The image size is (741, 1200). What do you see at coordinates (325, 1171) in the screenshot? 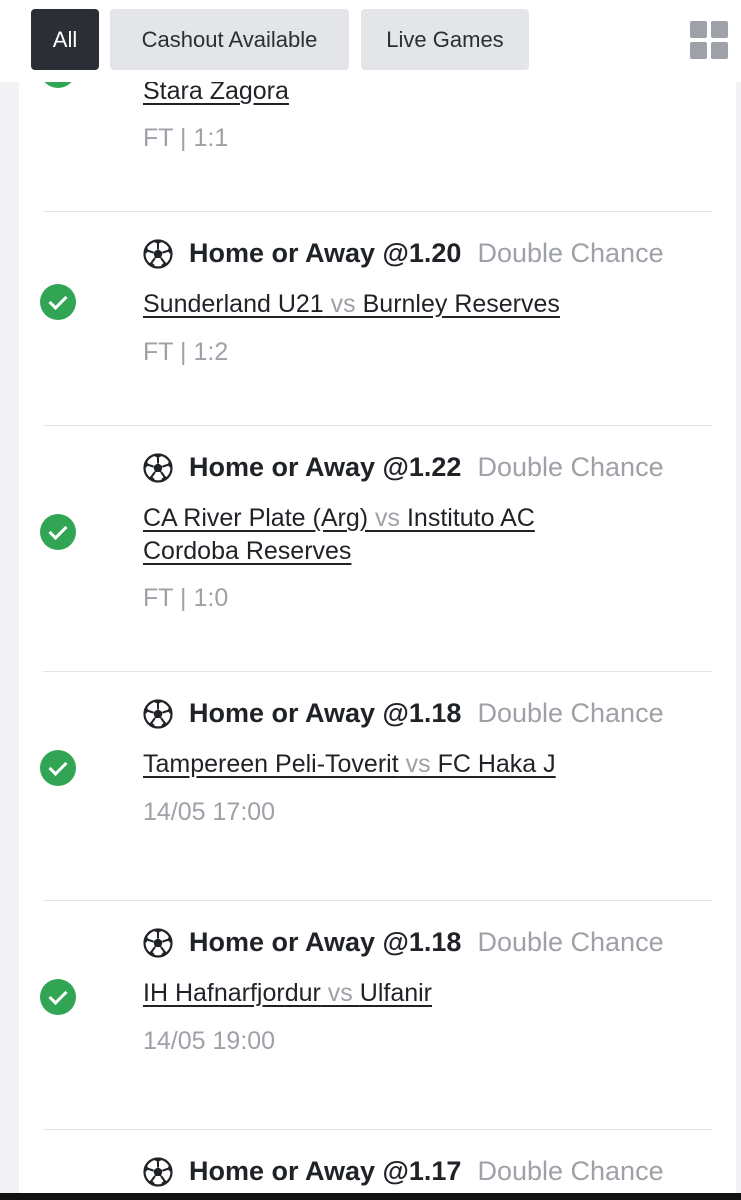
I see `selection-label: Home or Away @1.17` at bounding box center [325, 1171].